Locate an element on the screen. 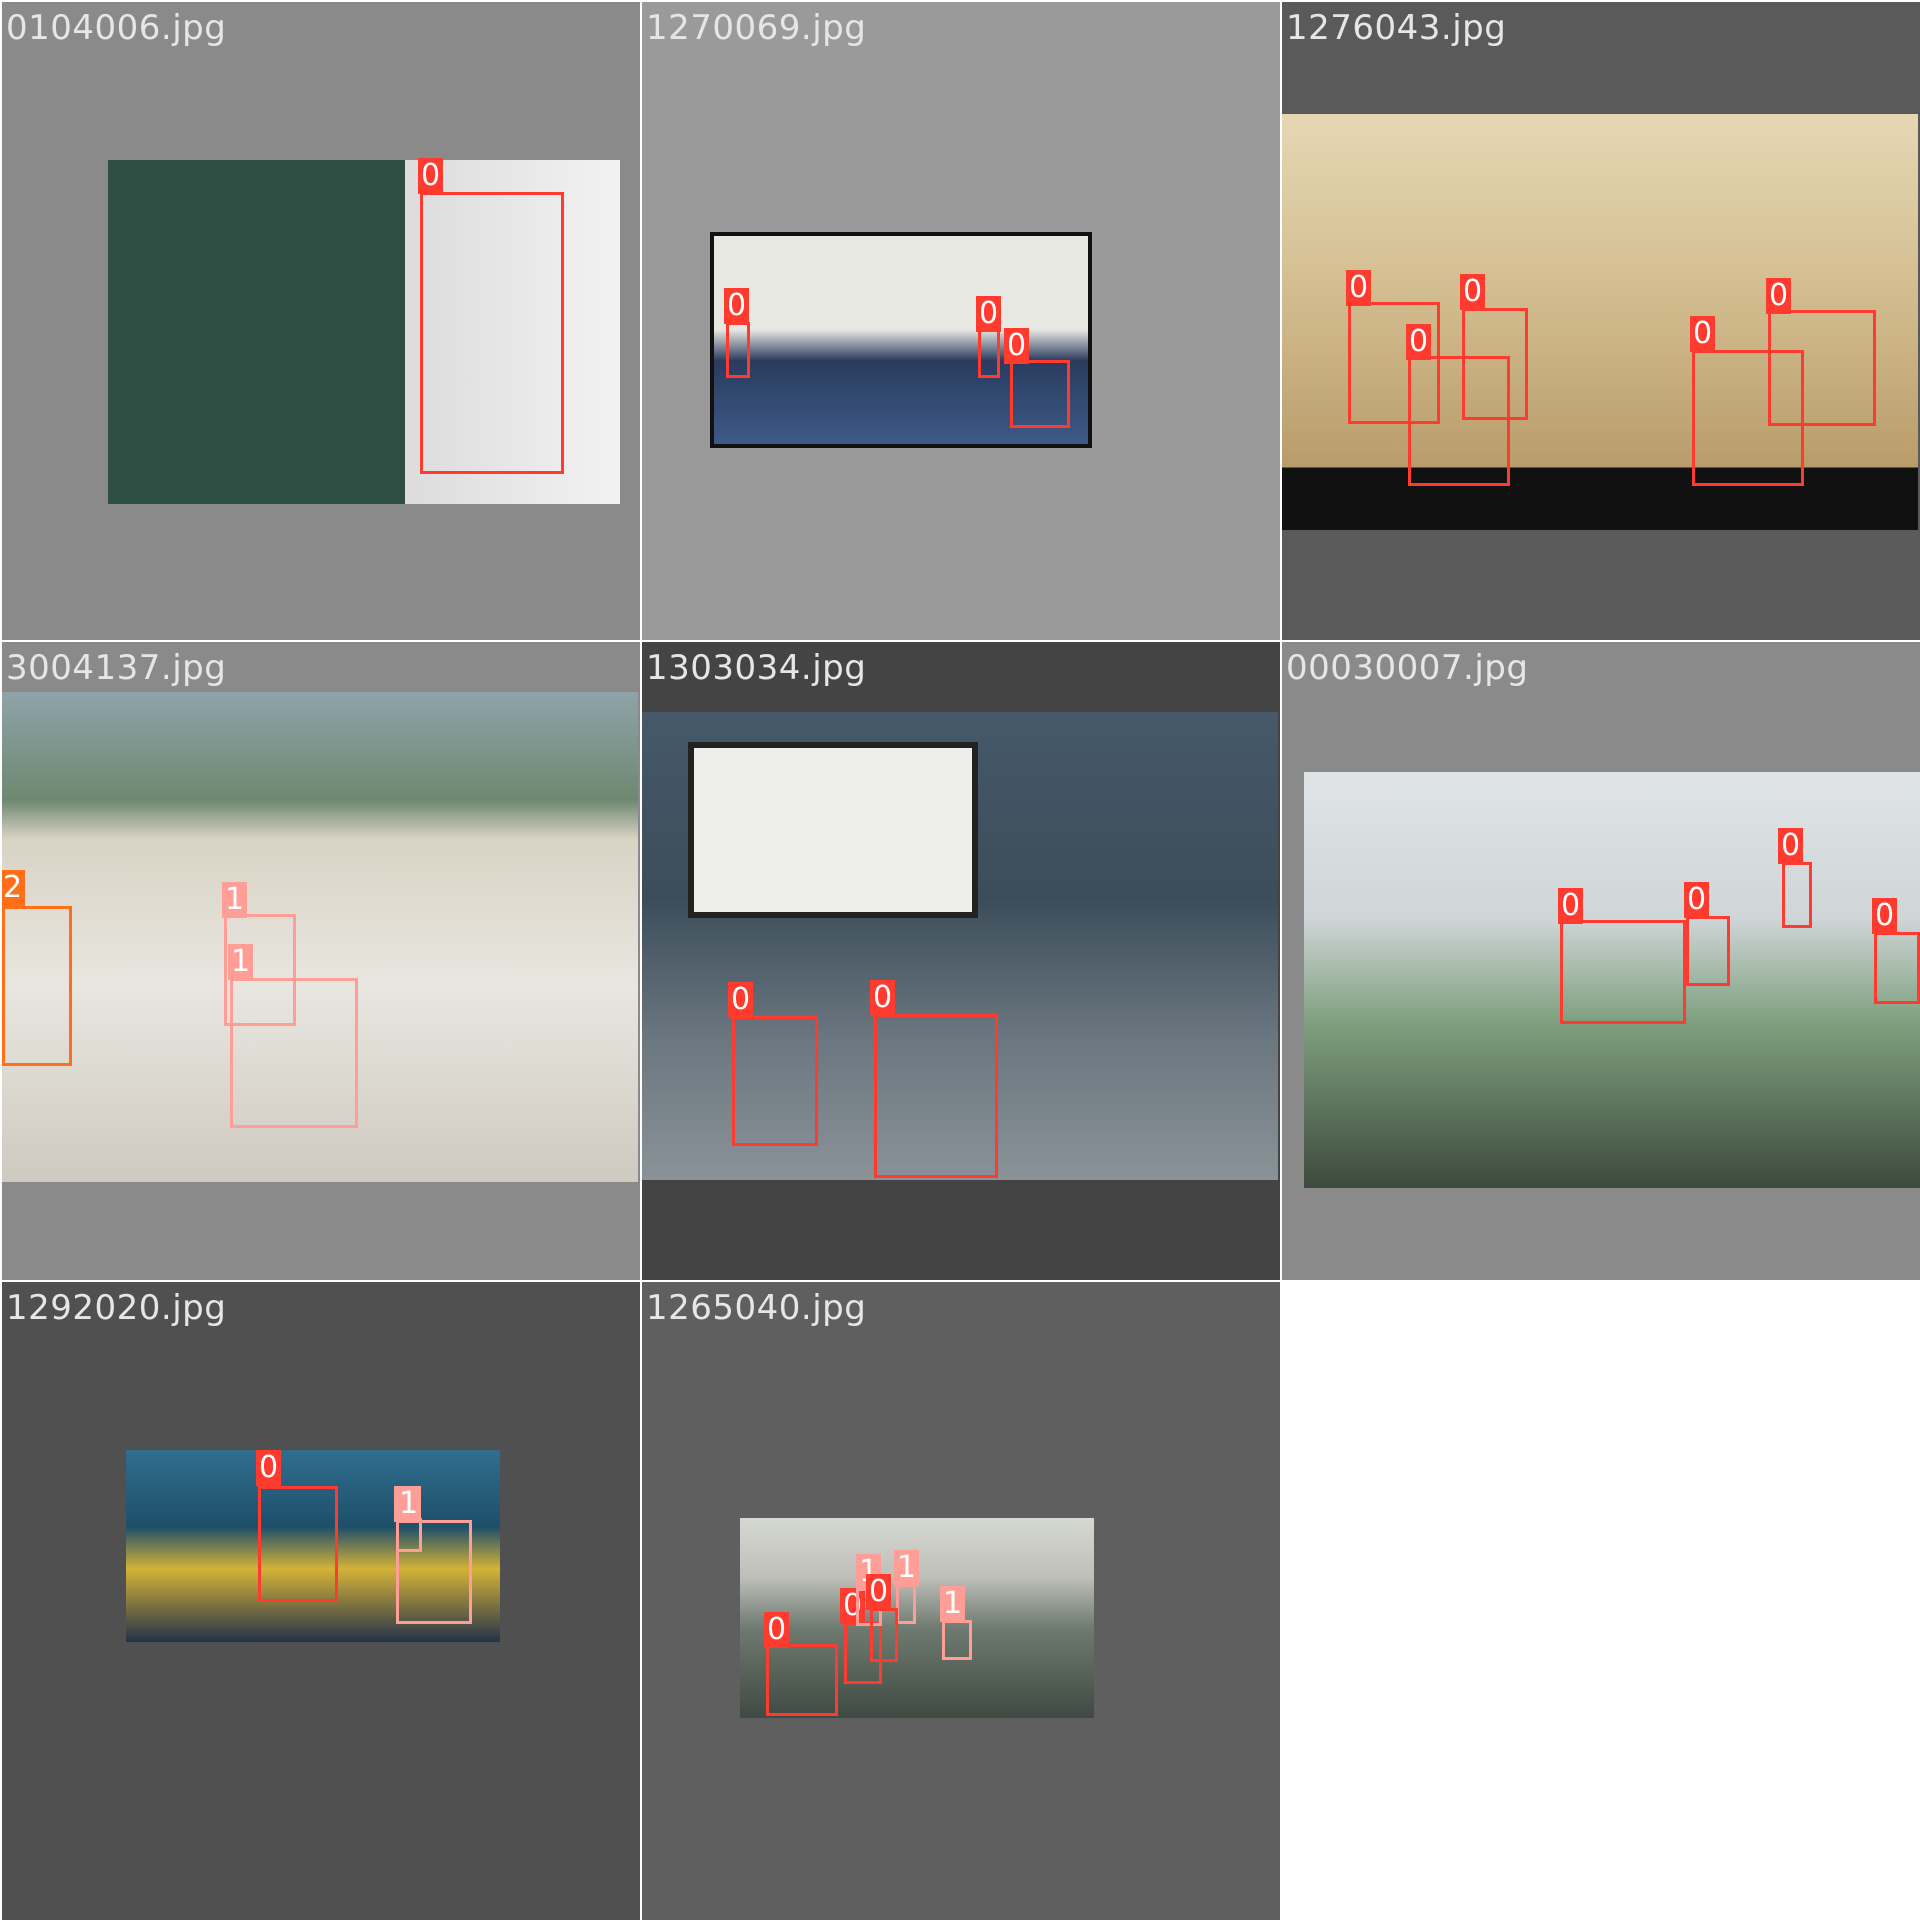  detection-label: 2 is located at coordinates (14, 888).